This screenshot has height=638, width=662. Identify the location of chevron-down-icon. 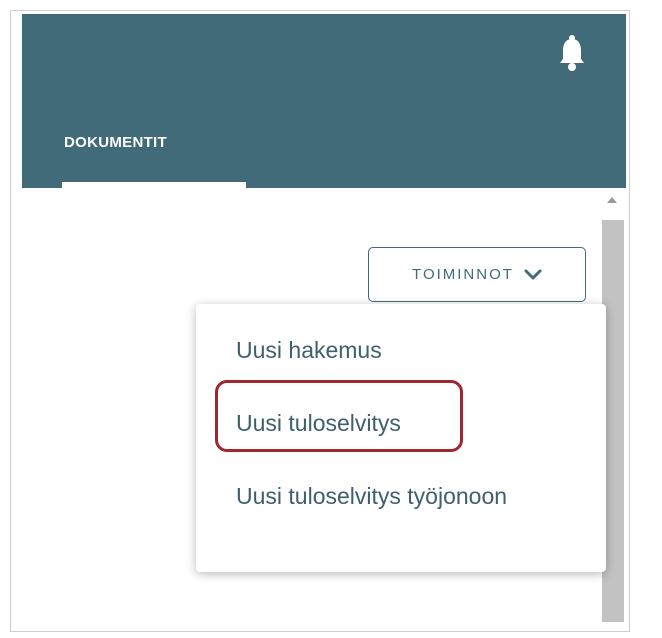
(533, 274).